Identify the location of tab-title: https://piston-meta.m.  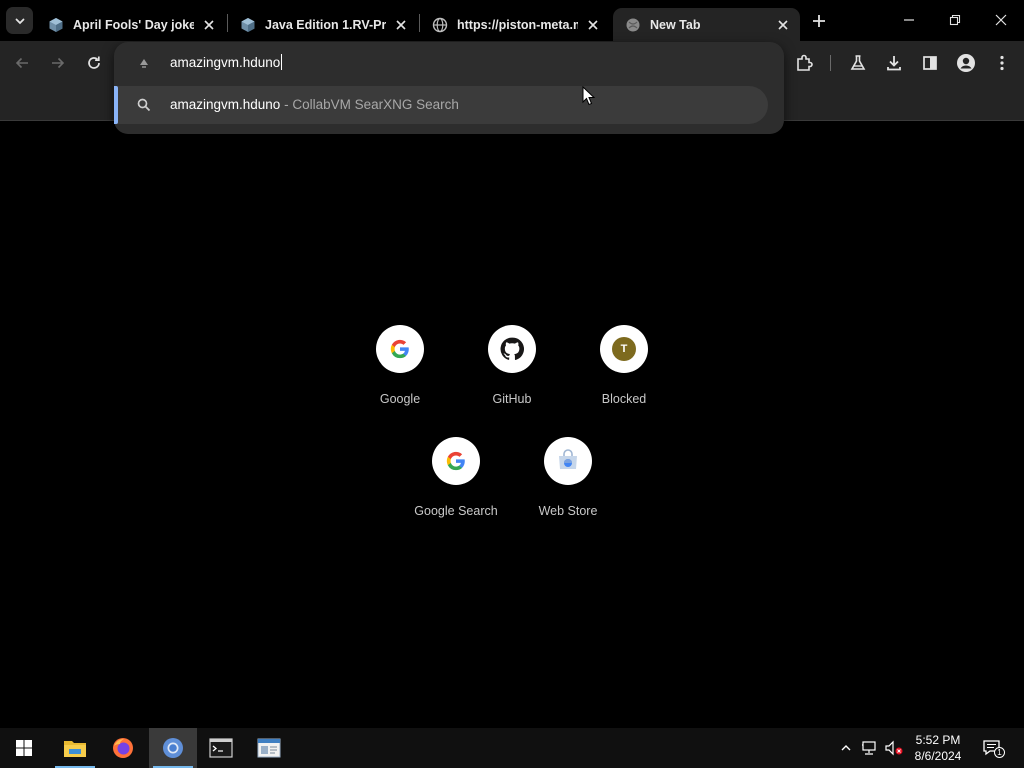
(517, 24).